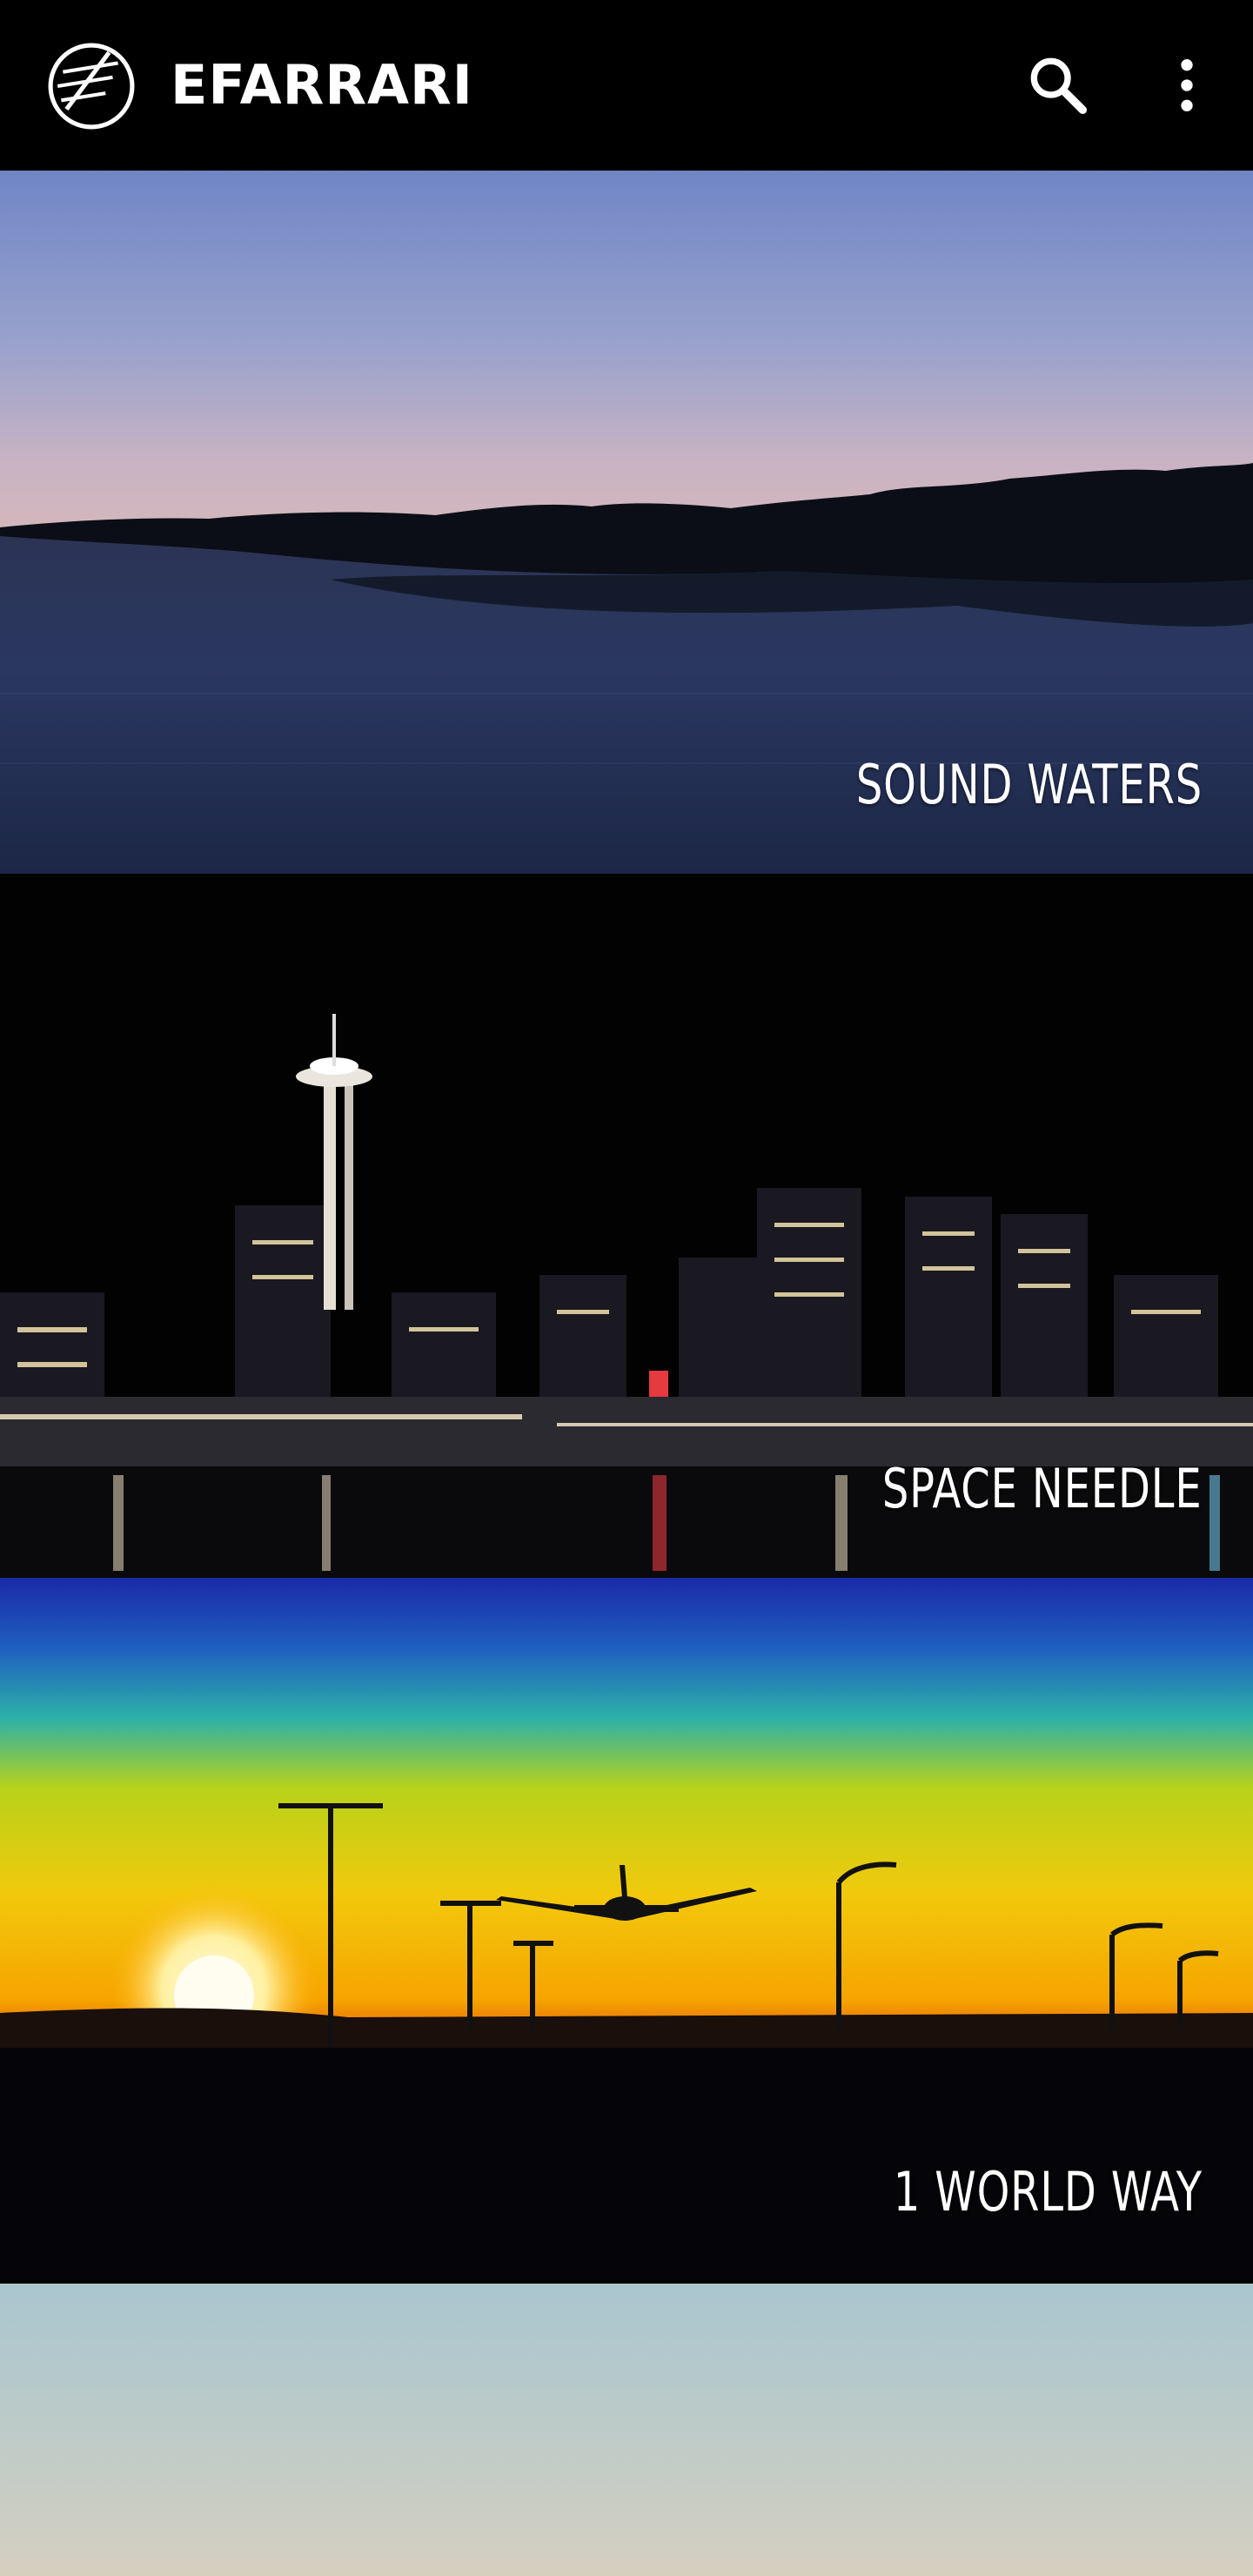 The width and height of the screenshot is (1253, 2576). Describe the element at coordinates (626, 85) in the screenshot. I see `app-bar: EFARRARI` at that location.